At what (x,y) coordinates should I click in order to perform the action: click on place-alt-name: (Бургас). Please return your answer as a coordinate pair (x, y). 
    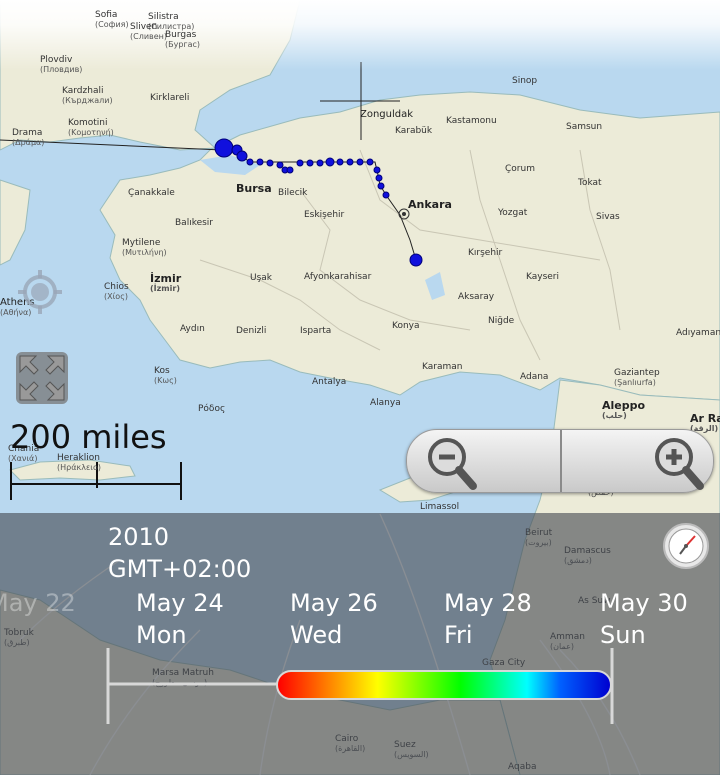
    Looking at the image, I should click on (183, 44).